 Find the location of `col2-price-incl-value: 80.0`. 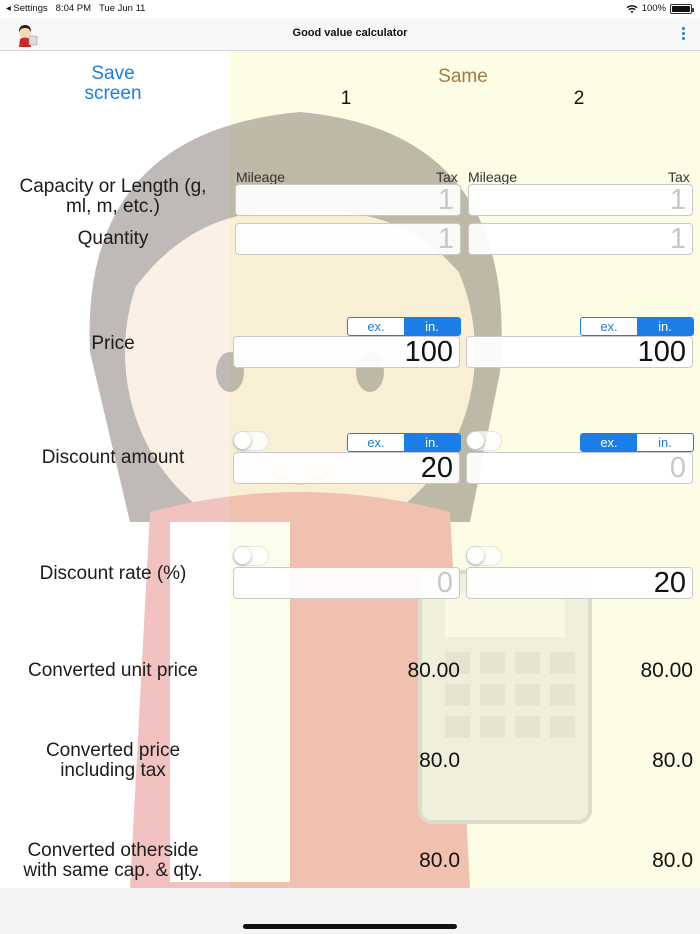

col2-price-incl-value: 80.0 is located at coordinates (672, 760).